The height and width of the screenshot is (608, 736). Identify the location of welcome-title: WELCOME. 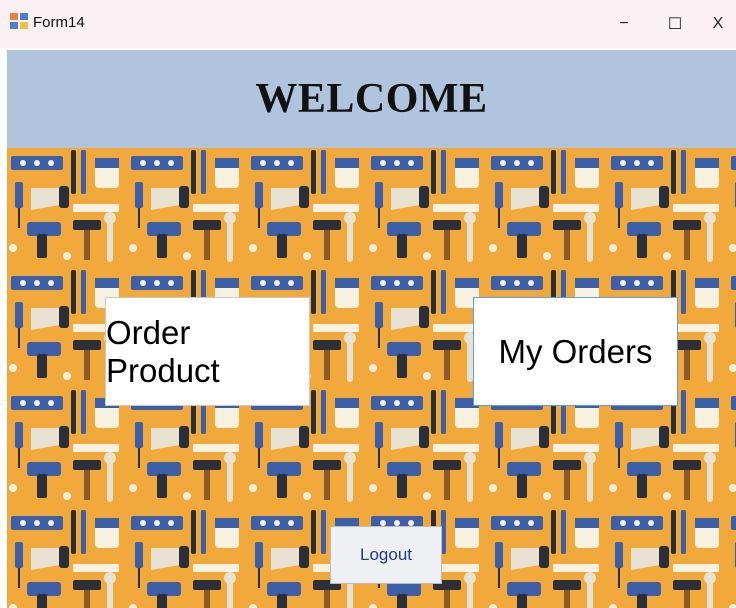
(371, 99).